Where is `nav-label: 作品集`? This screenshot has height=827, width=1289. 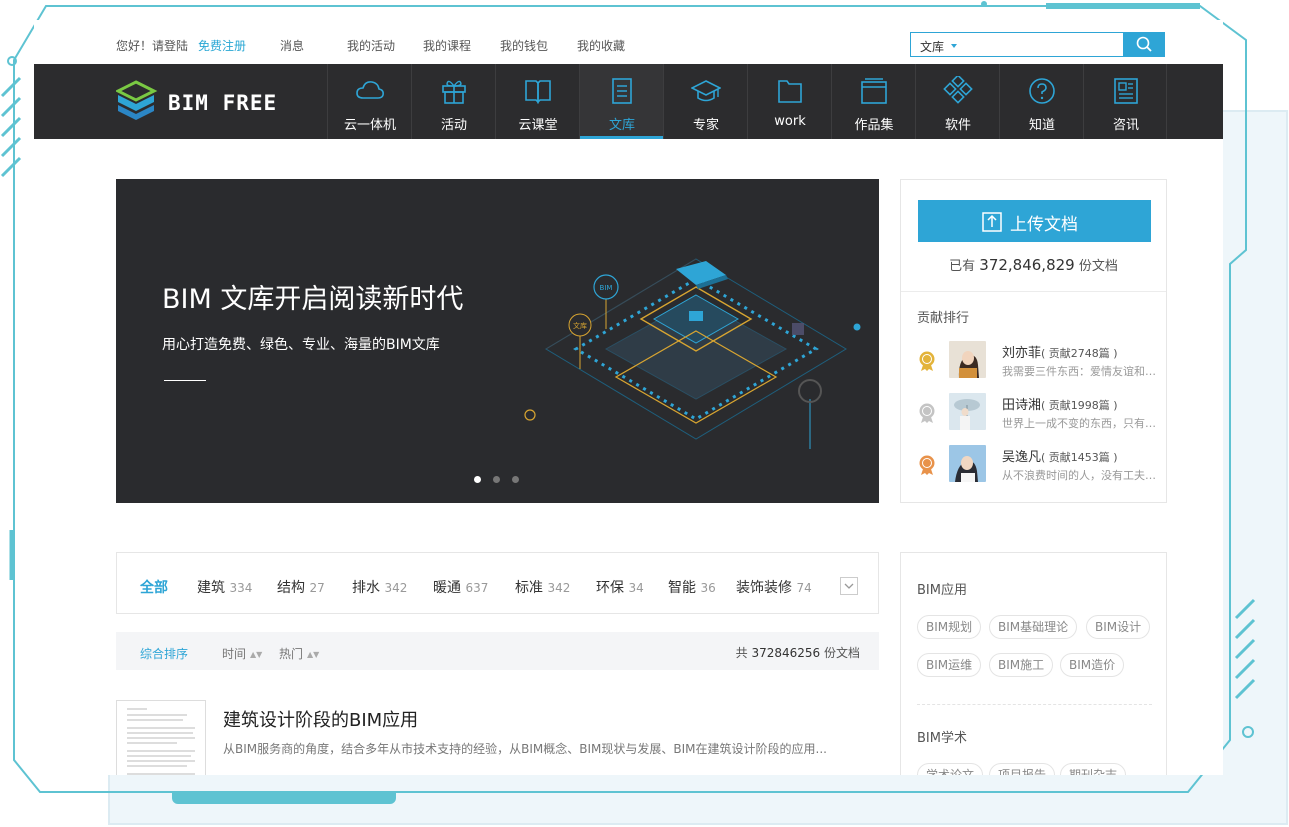 nav-label: 作品集 is located at coordinates (874, 125).